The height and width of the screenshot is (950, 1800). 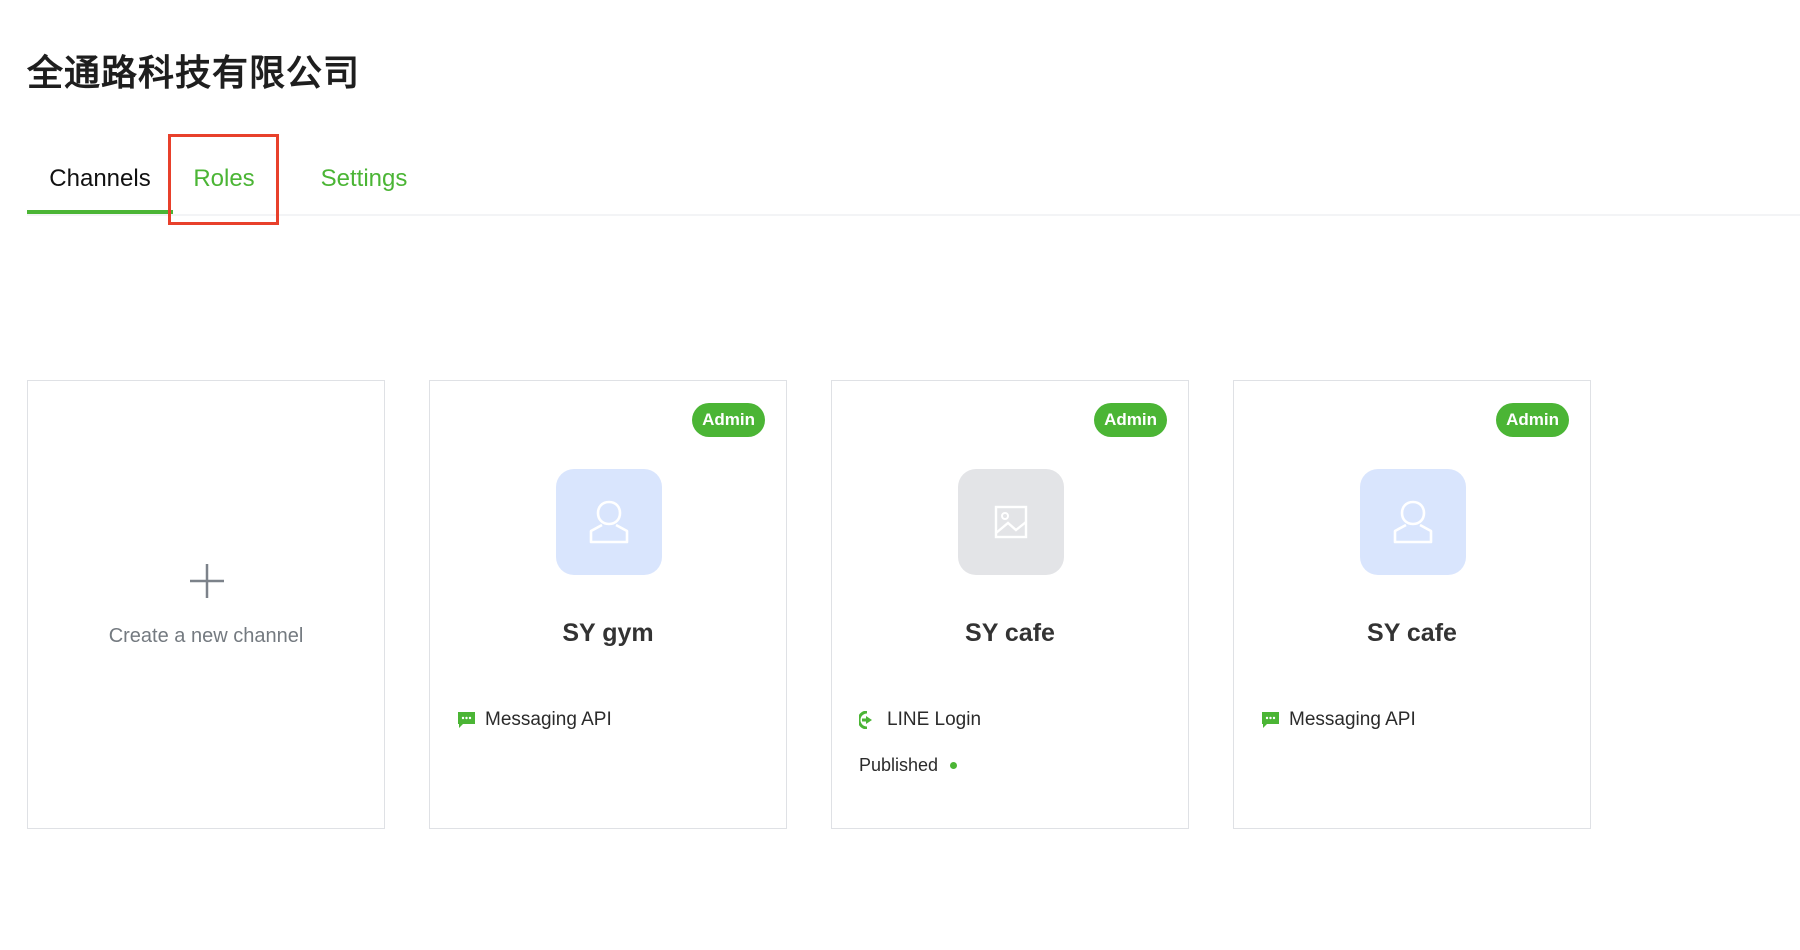 I want to click on create-channel-card: Create a new channel, so click(x=206, y=604).